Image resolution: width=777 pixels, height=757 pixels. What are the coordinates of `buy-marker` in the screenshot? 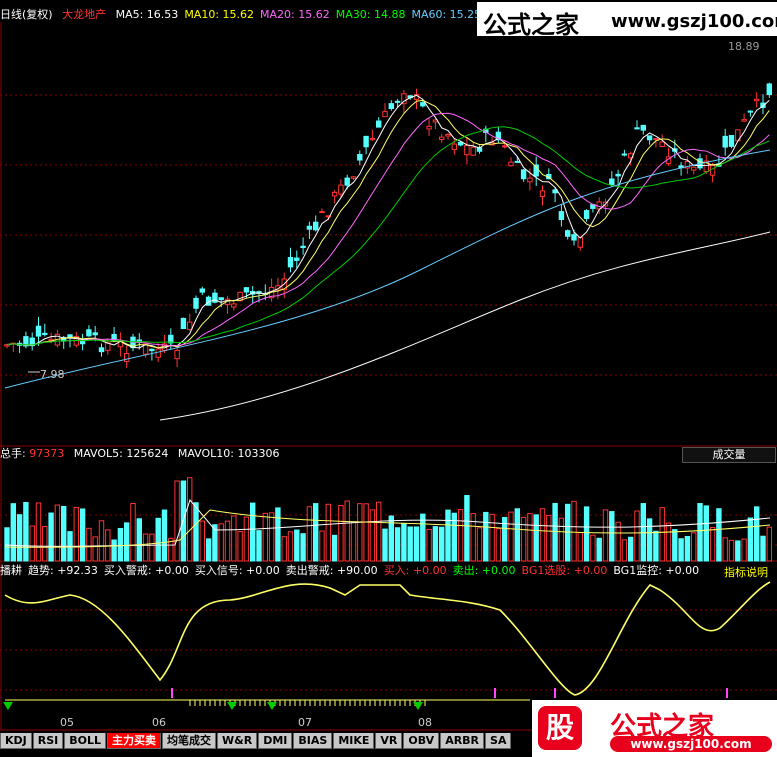 It's located at (8, 706).